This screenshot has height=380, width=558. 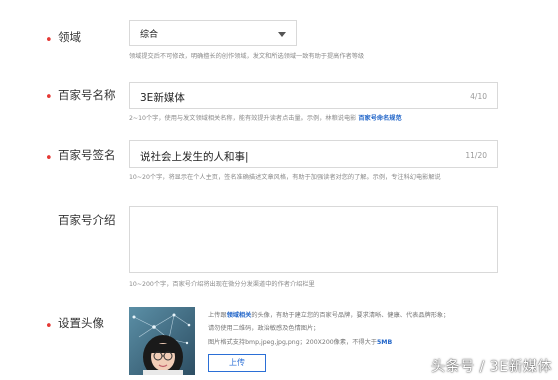 What do you see at coordinates (222, 284) in the screenshot?
I see `intro-hint: 10~200个字，百家号介绍将出现在微分分发渠道中的作者介绍栏里` at bounding box center [222, 284].